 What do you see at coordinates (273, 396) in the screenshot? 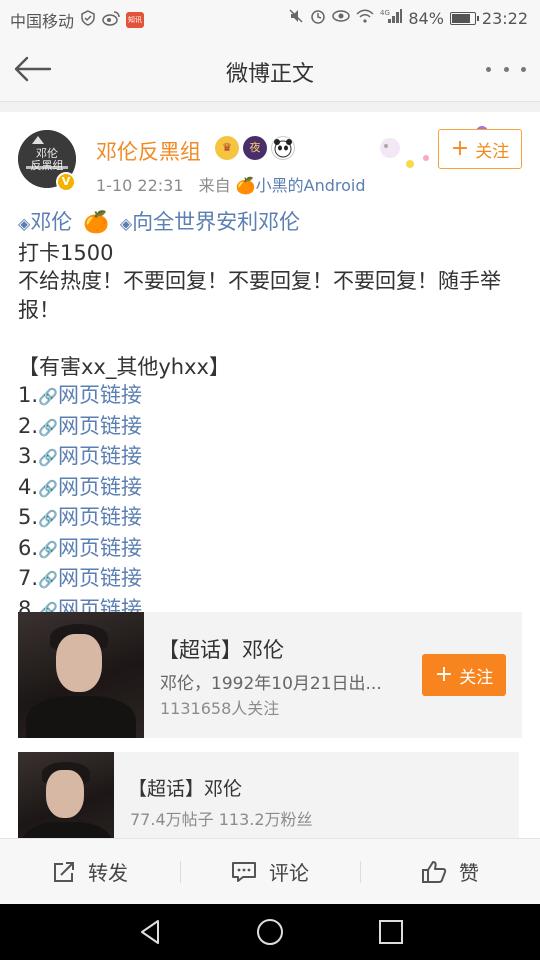
I see `link-item: 1.🔗网页链接` at bounding box center [273, 396].